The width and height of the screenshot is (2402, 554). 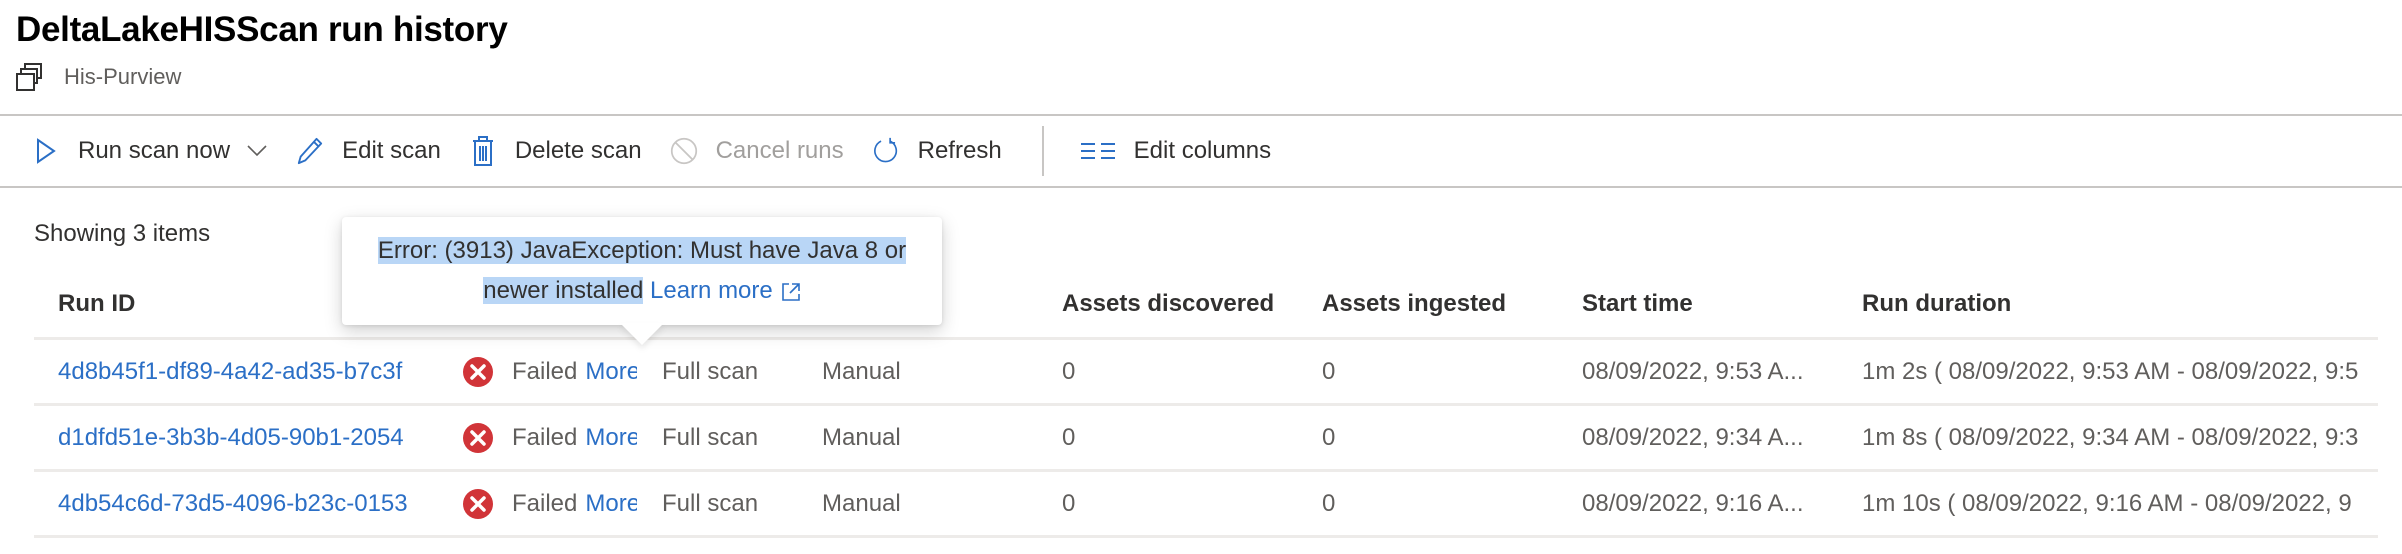 What do you see at coordinates (29, 77) in the screenshot?
I see `collection-icon` at bounding box center [29, 77].